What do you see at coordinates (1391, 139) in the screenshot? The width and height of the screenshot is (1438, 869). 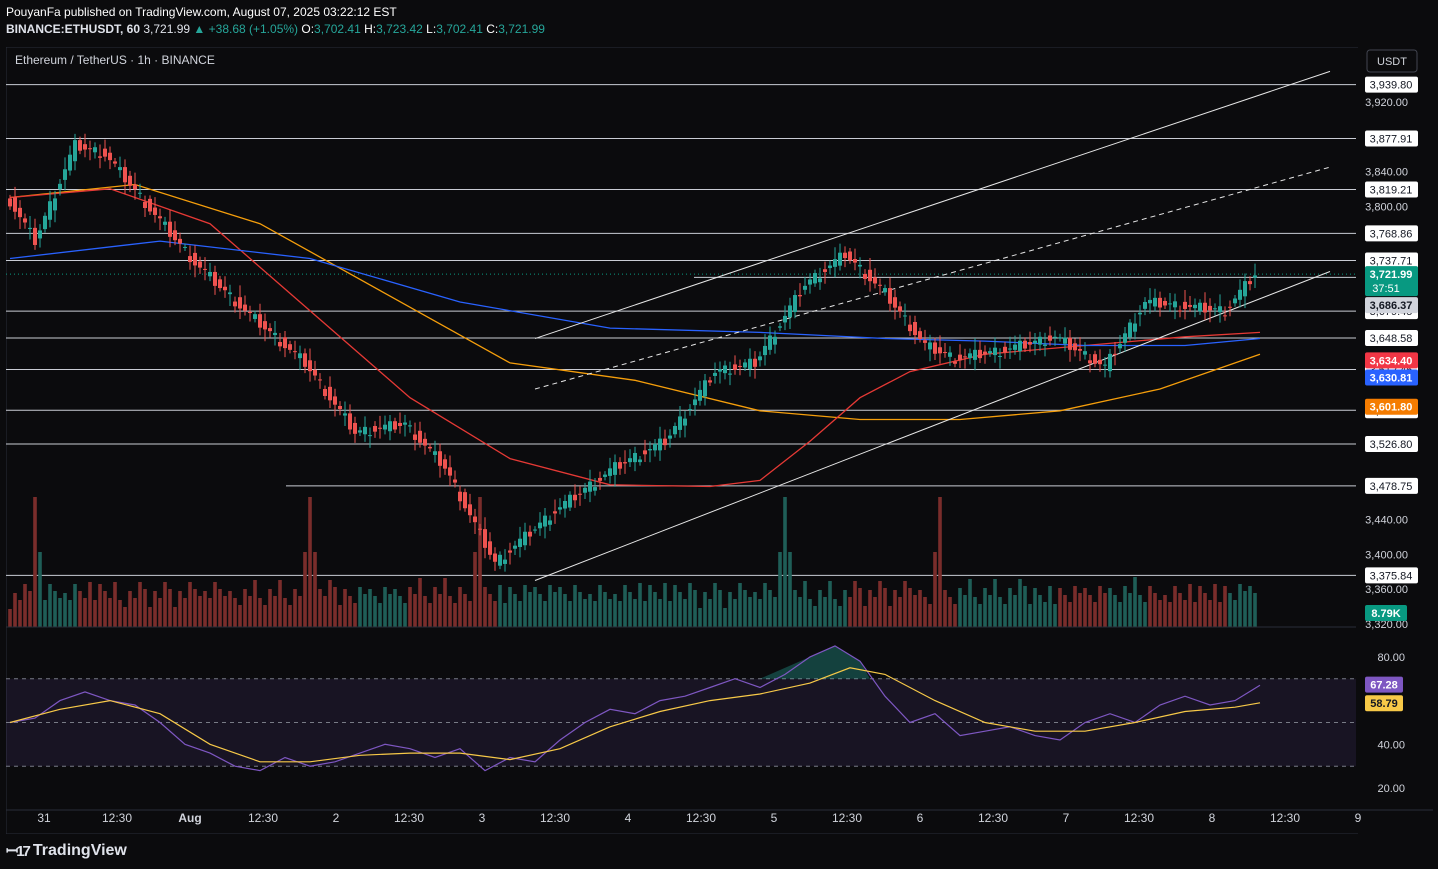 I see `level-badge-label: 3,877.91` at bounding box center [1391, 139].